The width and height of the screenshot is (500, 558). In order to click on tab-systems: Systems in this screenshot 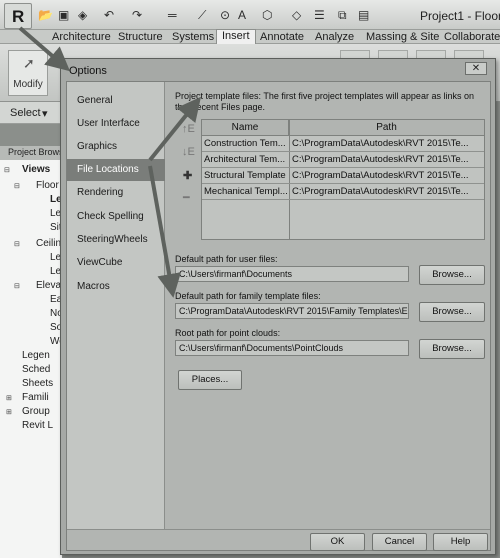, I will do `click(193, 37)`.